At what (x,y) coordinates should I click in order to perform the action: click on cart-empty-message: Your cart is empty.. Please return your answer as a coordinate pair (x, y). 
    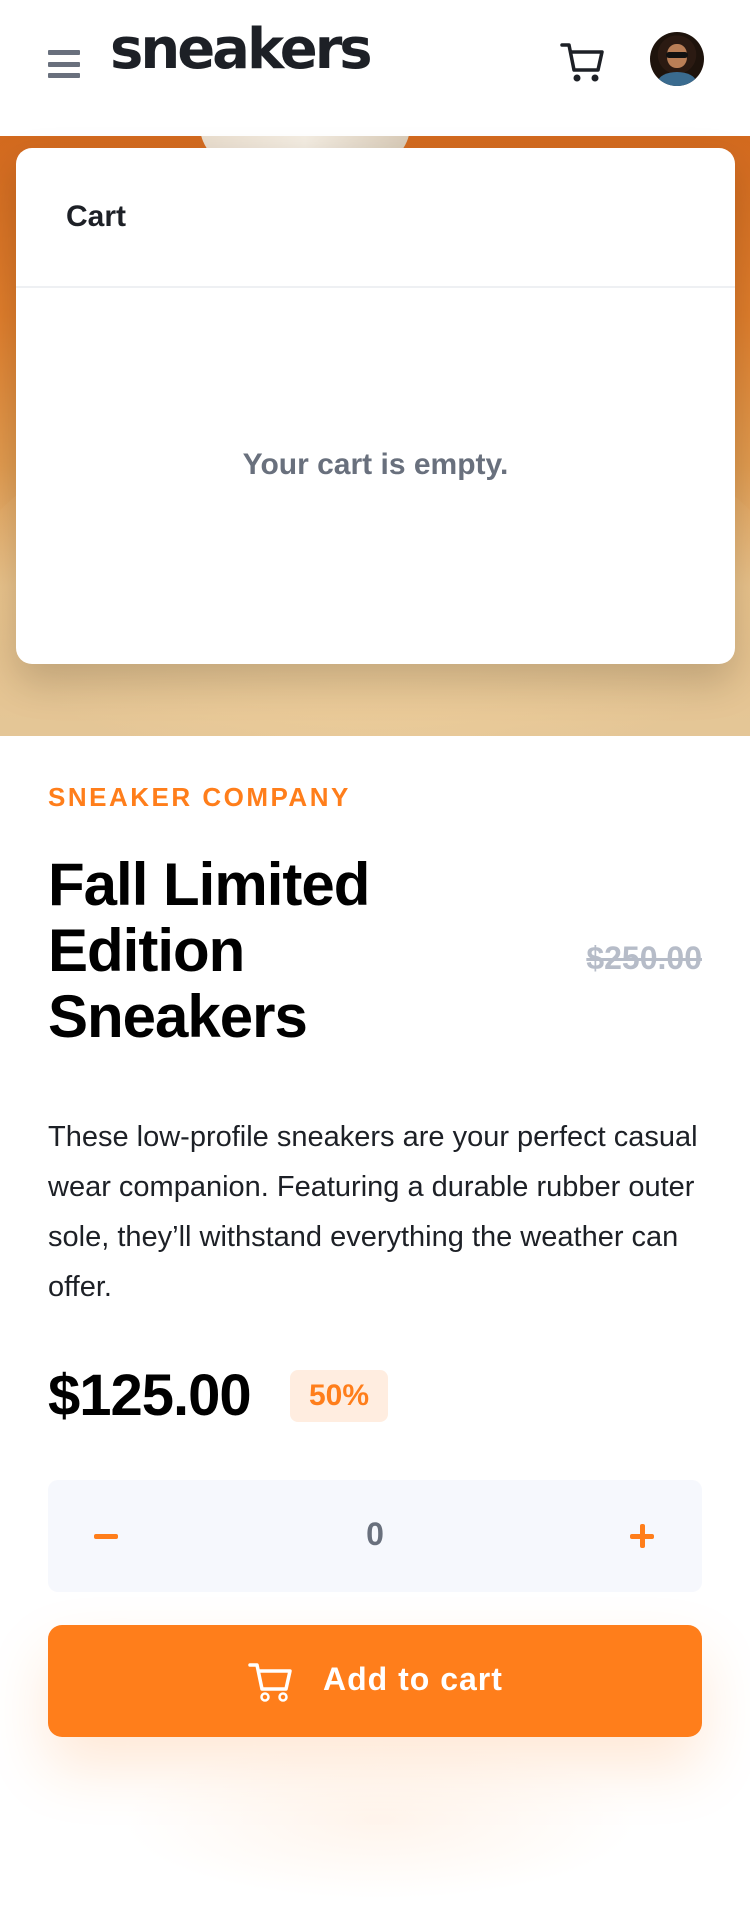
    Looking at the image, I should click on (375, 464).